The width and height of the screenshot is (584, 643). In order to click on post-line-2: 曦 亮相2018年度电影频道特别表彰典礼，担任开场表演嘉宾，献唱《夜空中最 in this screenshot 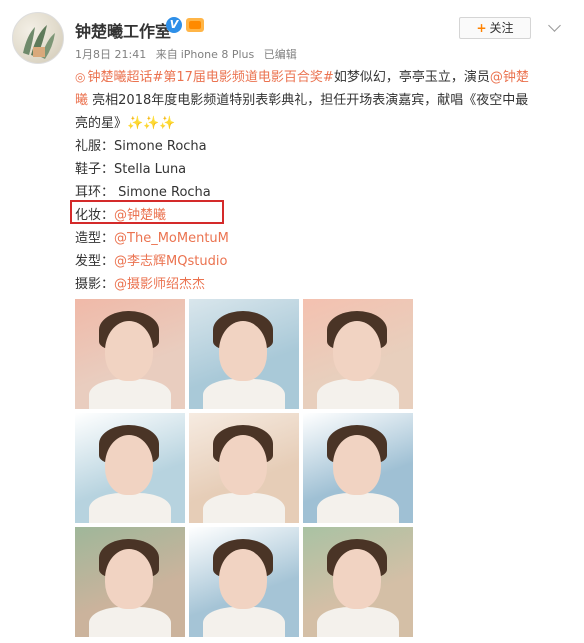, I will do `click(320, 100)`.